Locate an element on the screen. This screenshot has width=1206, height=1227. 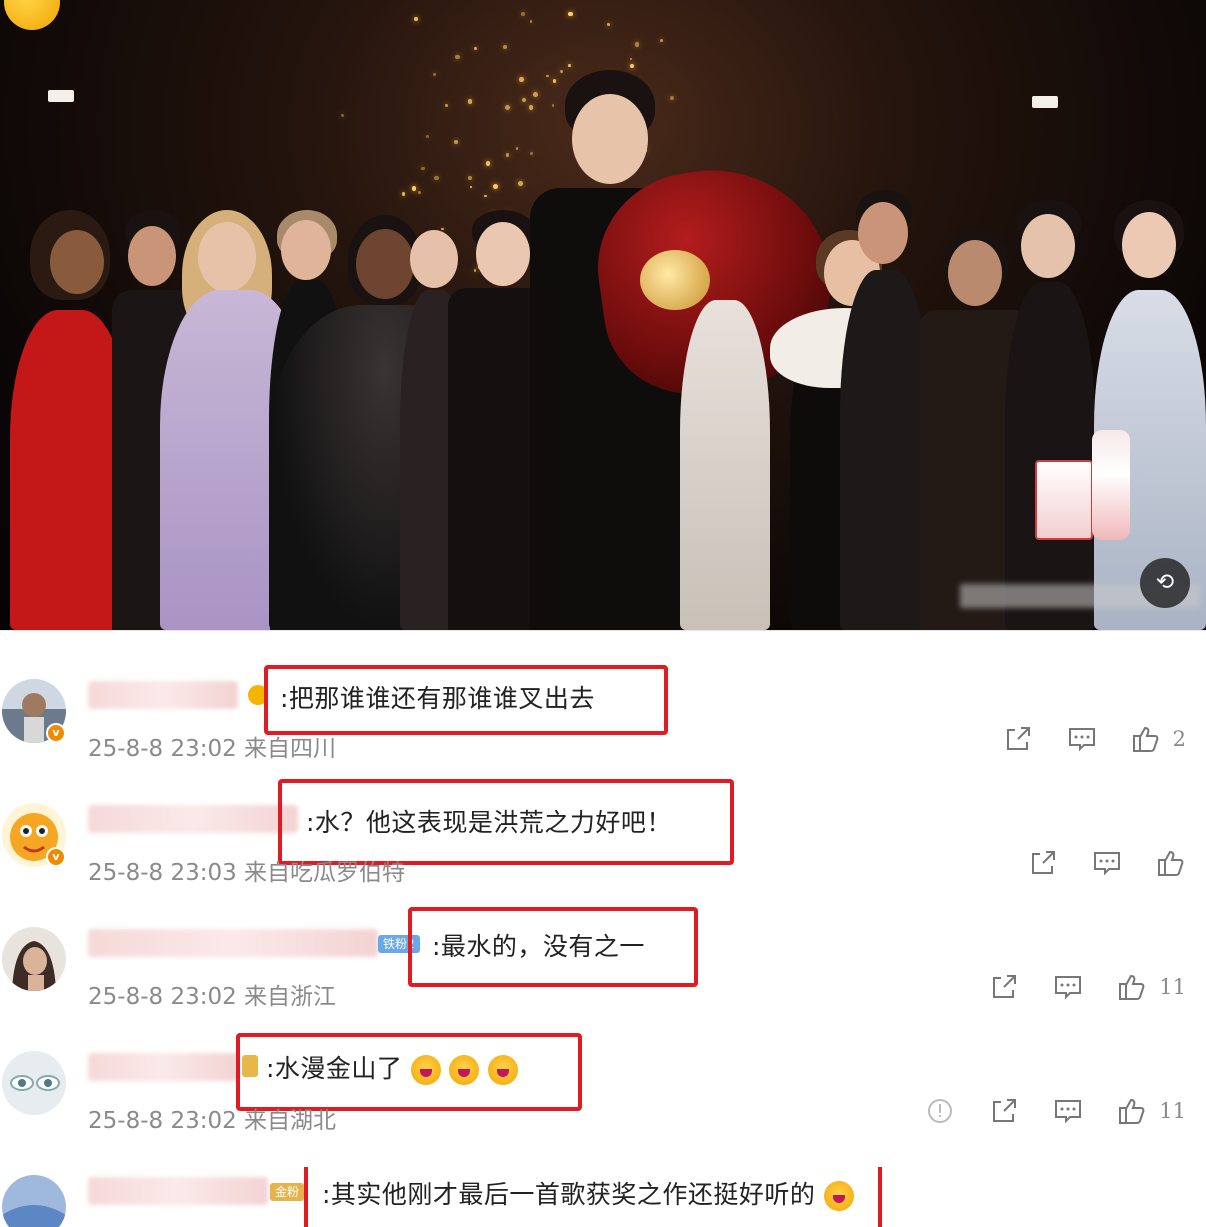
comment-meta: 25-8-8 23:02 来自四川 is located at coordinates (212, 746).